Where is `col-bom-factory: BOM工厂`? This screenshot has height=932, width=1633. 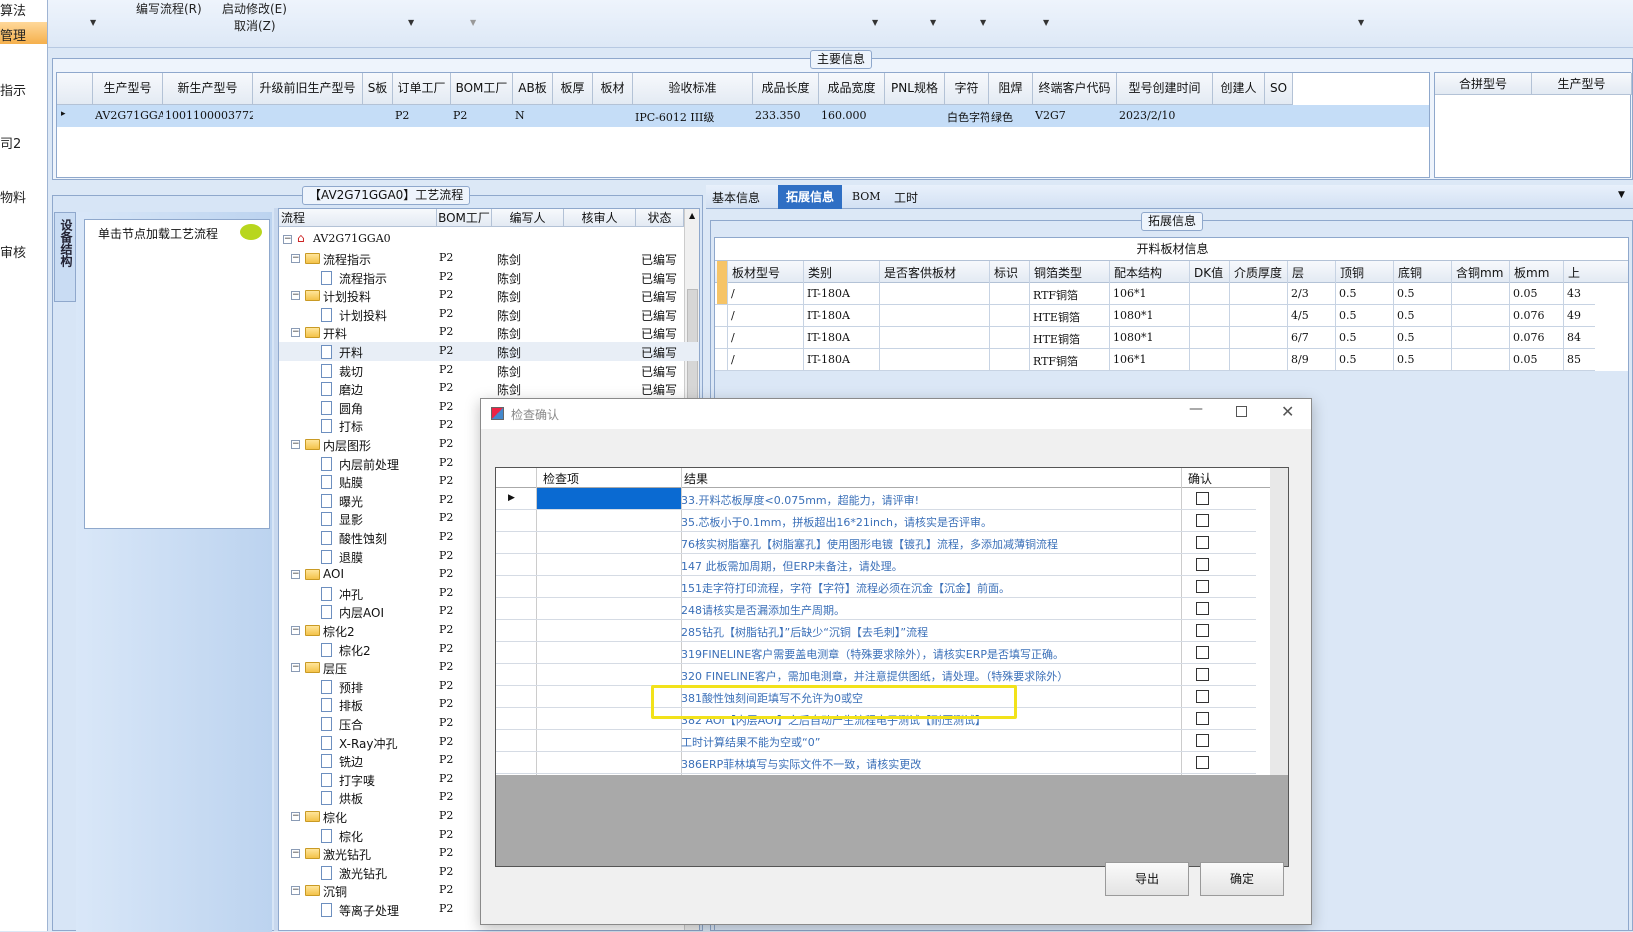 col-bom-factory: BOM工厂 is located at coordinates (464, 218).